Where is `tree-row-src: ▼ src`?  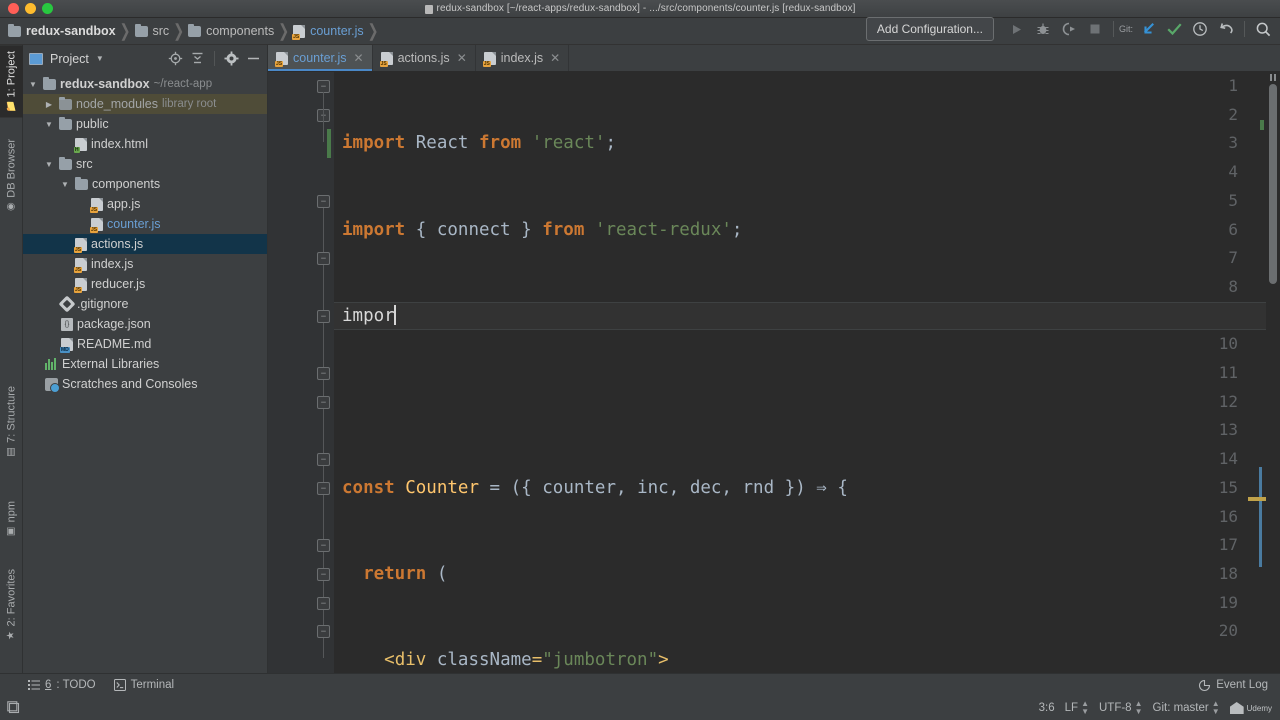 tree-row-src: ▼ src is located at coordinates (145, 164).